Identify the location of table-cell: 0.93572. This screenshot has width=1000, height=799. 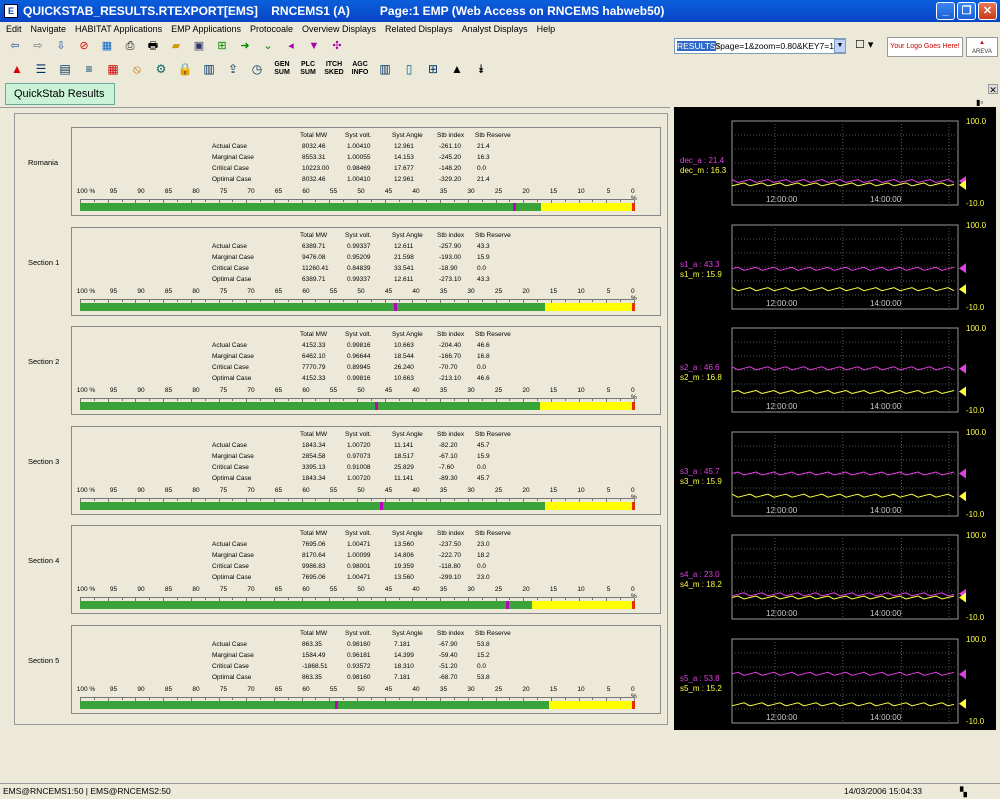
(359, 666).